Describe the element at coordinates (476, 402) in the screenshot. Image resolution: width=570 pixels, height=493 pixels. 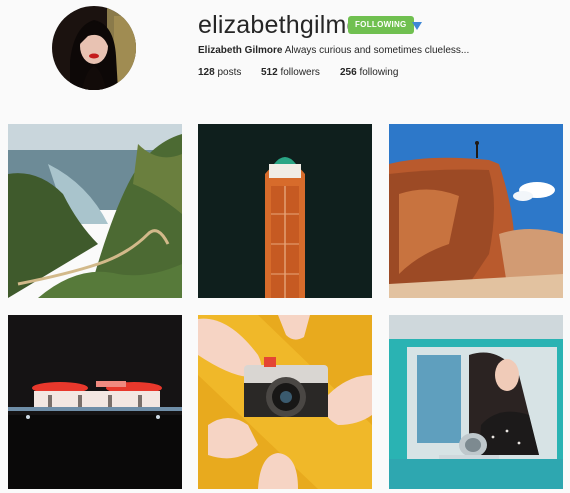
I see `post-tile-woman-car` at that location.